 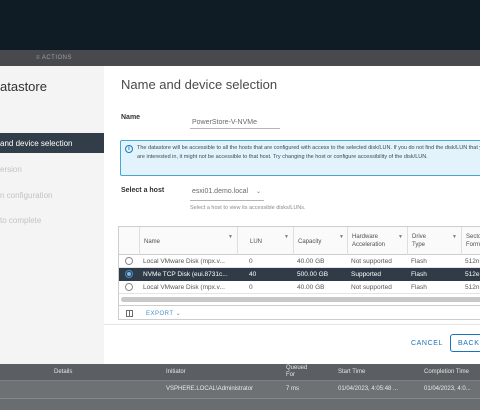 What do you see at coordinates (258, 192) in the screenshot?
I see `chevron-down-icon: ⌄` at bounding box center [258, 192].